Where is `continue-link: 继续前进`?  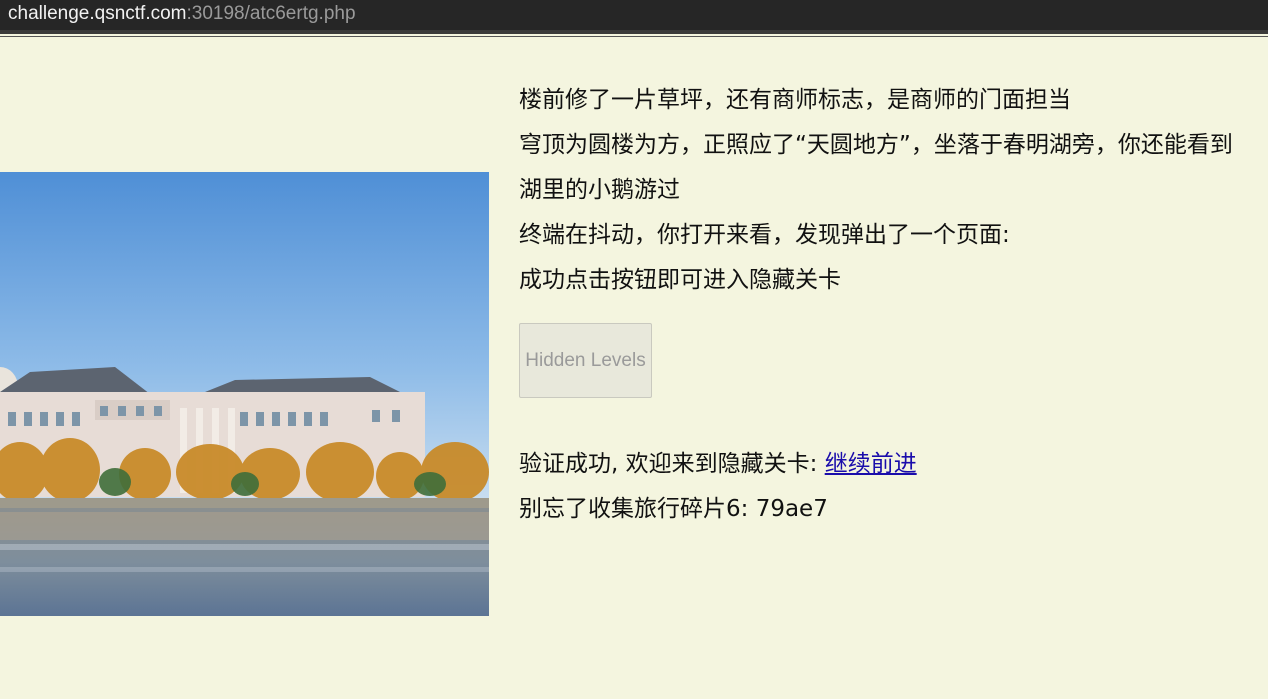
continue-link: 继续前进 is located at coordinates (871, 464).